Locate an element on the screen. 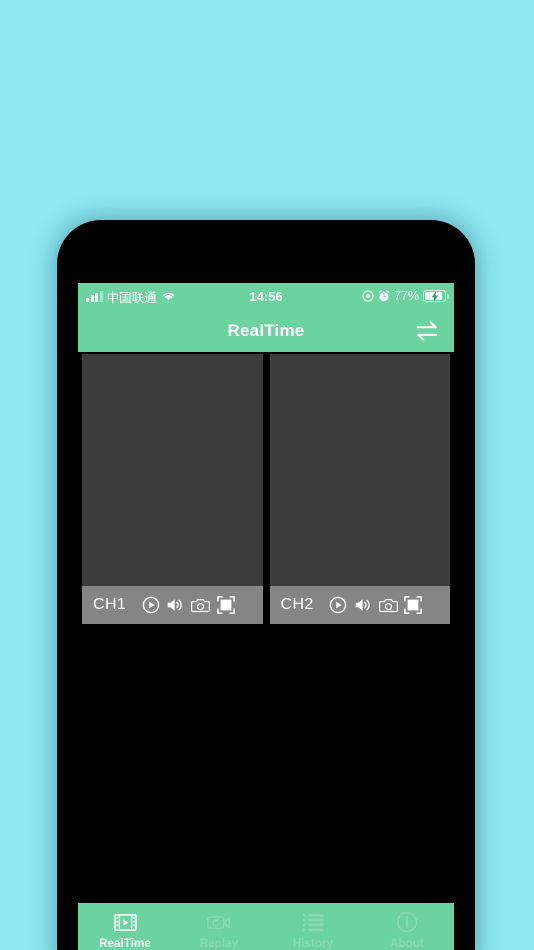  video-panel-ch1: CH1 is located at coordinates (172, 489).